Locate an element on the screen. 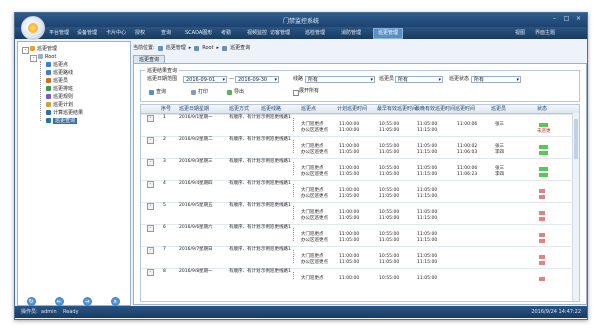  date-from-value: 2016-09-01 is located at coordinates (201, 80).